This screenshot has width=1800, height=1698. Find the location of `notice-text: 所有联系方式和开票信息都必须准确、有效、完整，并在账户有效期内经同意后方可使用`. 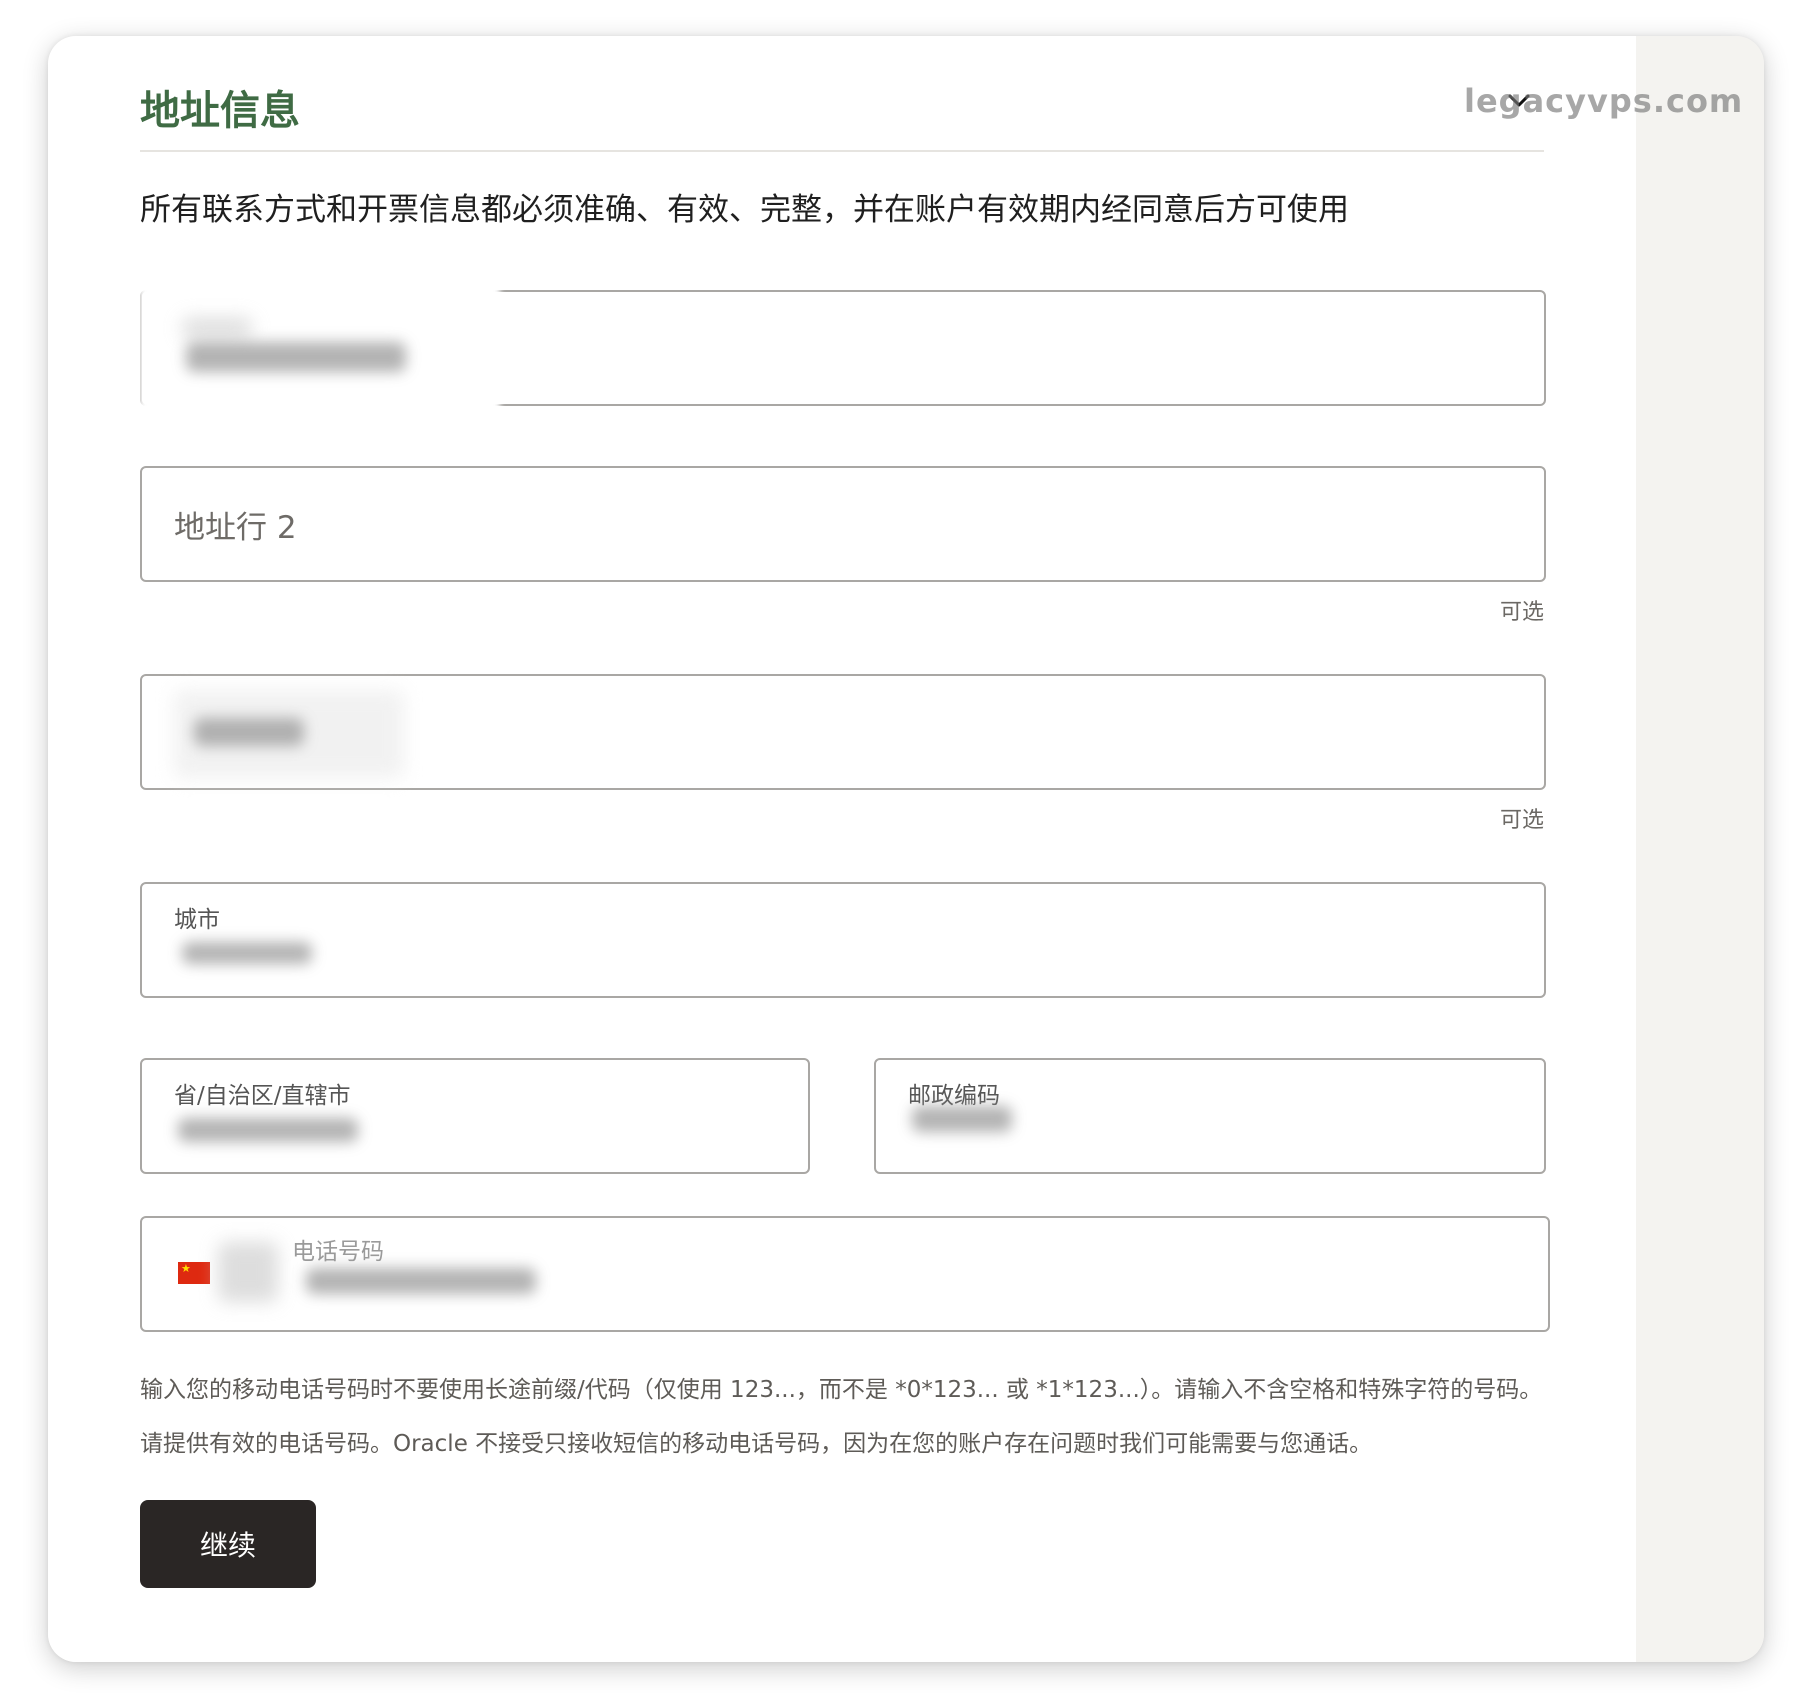

notice-text: 所有联系方式和开票信息都必须准确、有效、完整，并在账户有效期内经同意后方可使用 is located at coordinates (744, 210).